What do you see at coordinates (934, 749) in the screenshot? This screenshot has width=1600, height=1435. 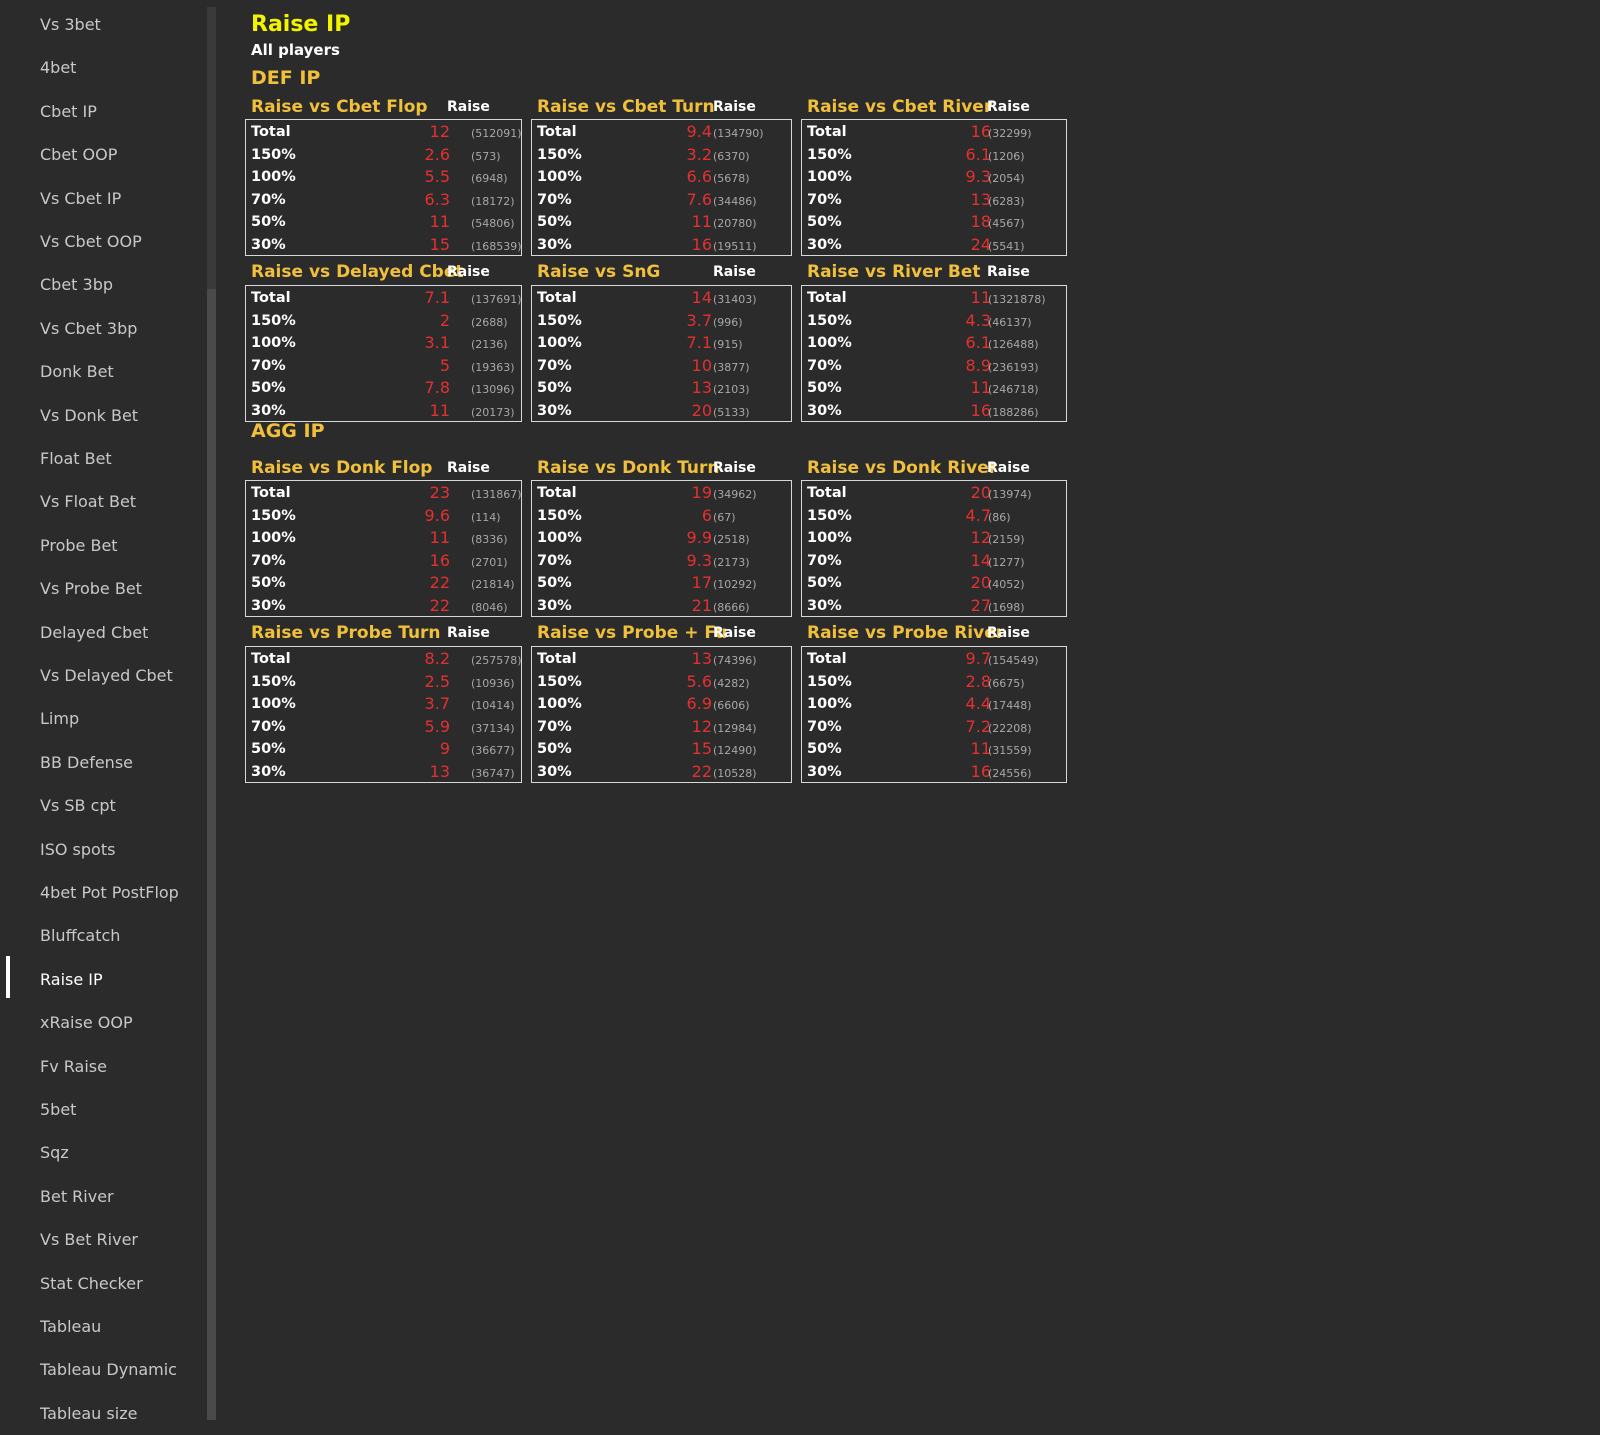 I see `stat-row: 50% 11 (31559)` at bounding box center [934, 749].